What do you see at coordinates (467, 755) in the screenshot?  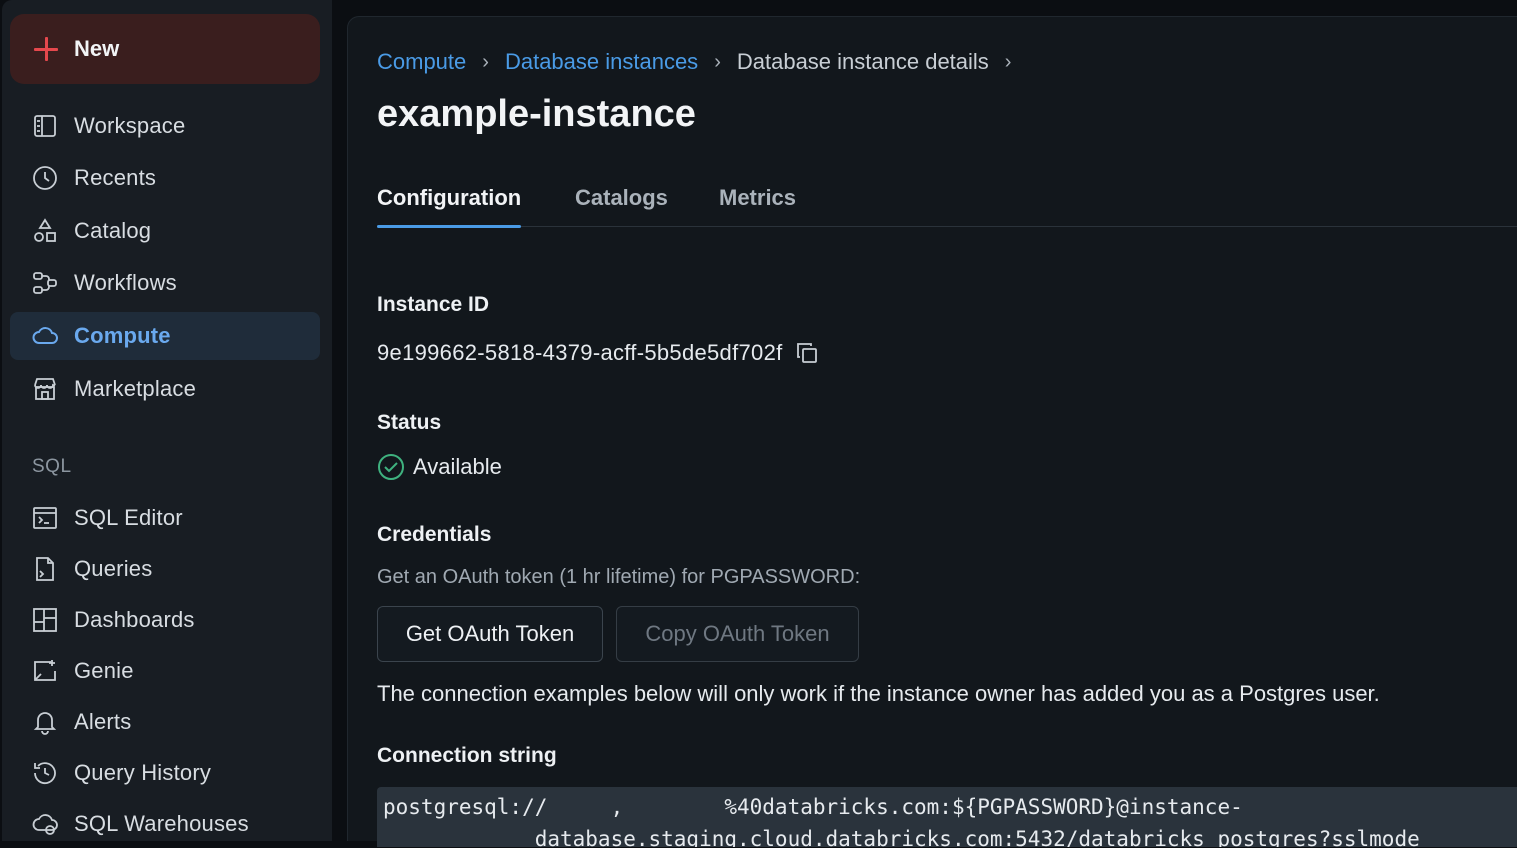 I see `connection-string-label: Connection string` at bounding box center [467, 755].